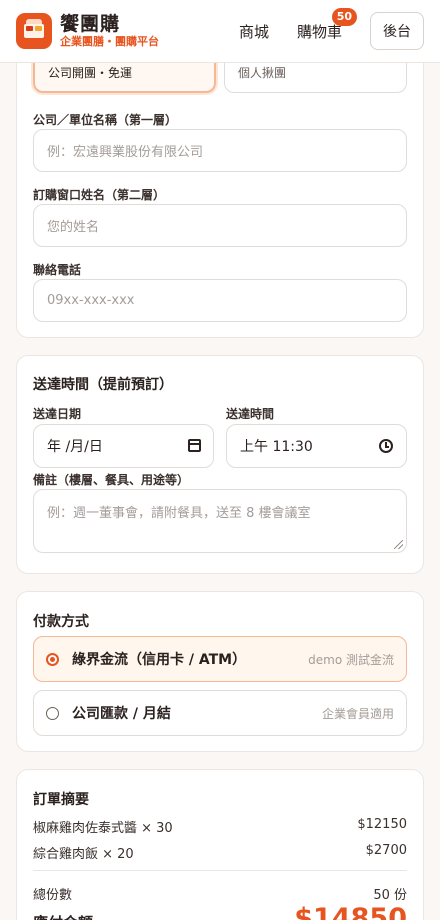 This screenshot has height=920, width=440. I want to click on payment-option-name: 綠界金流（信用卡 / ATM）, so click(159, 660).